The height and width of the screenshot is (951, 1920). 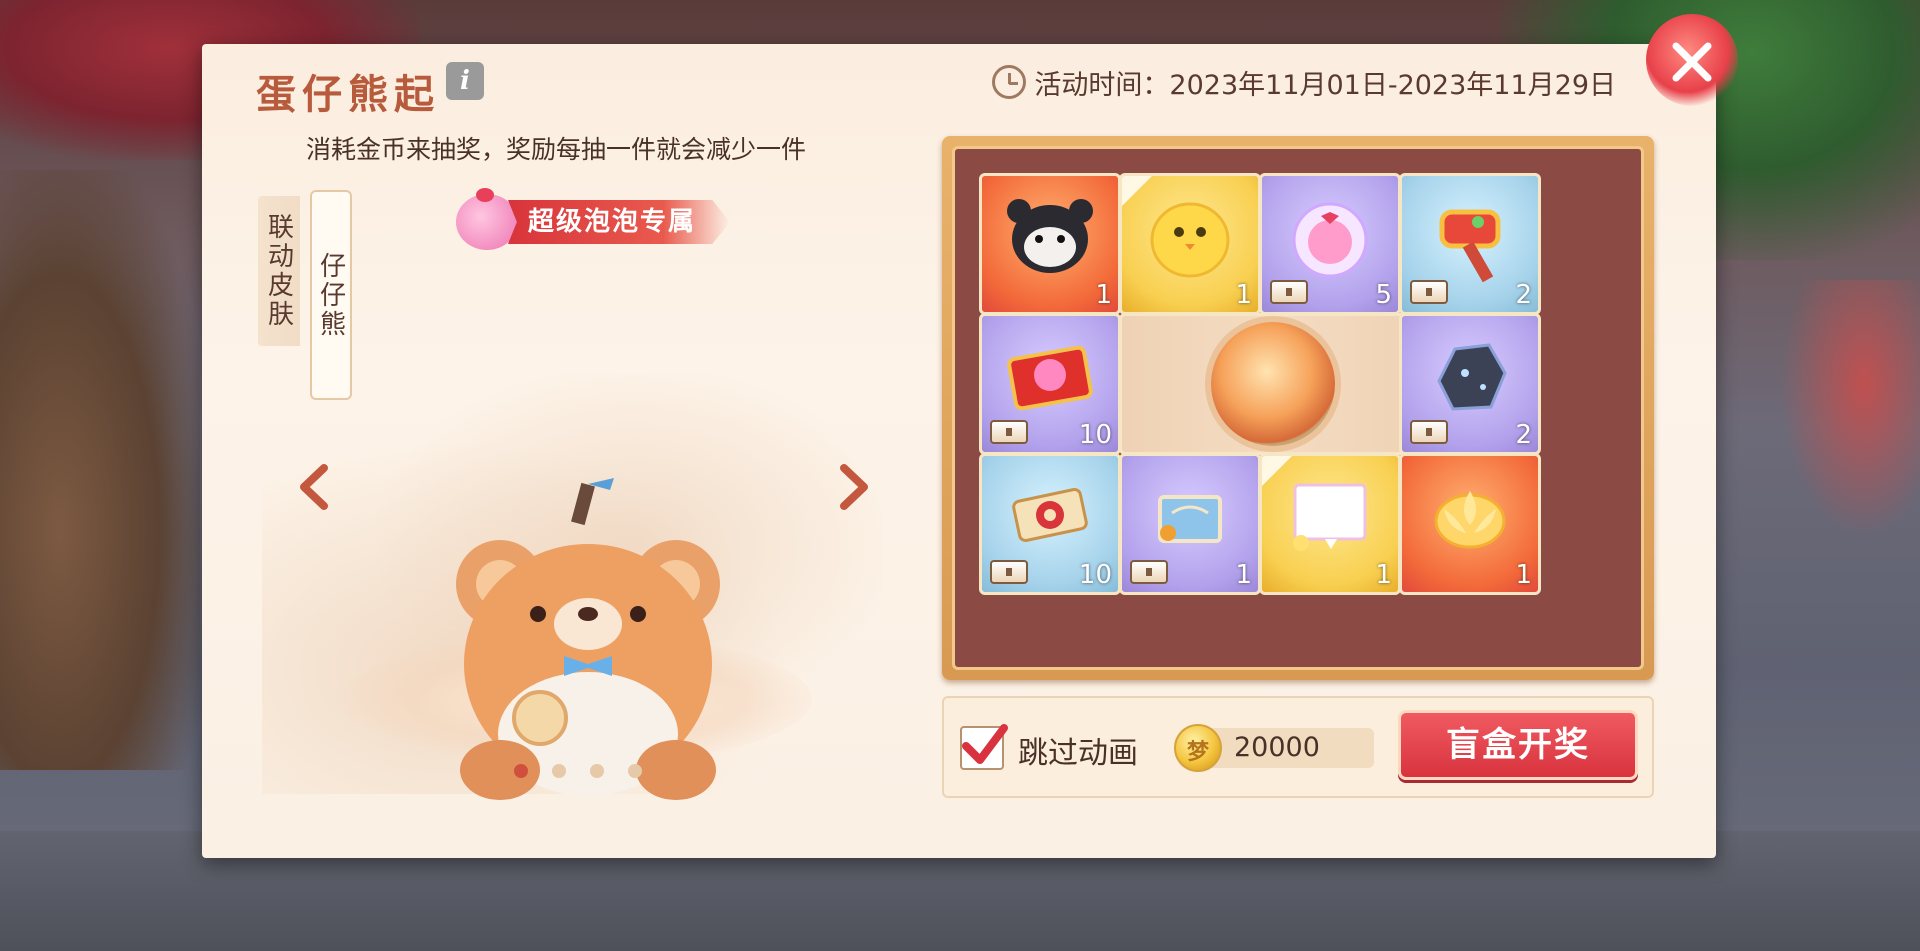 I want to click on draw-controls: 跳过动画 20000 盲盒开奖, so click(x=1298, y=747).